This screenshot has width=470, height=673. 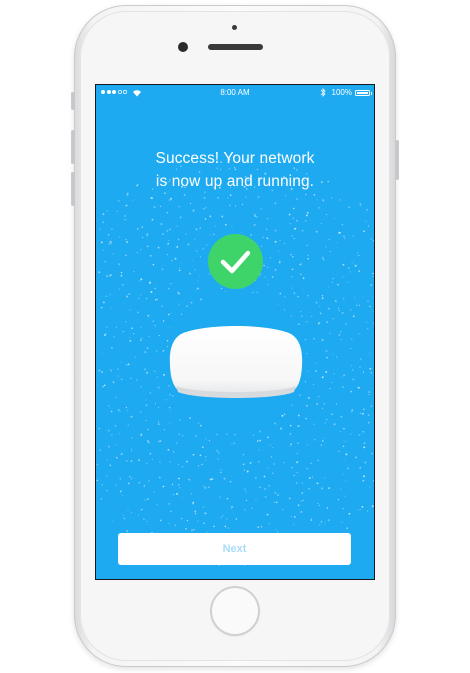 I want to click on next-button: Next, so click(x=234, y=549).